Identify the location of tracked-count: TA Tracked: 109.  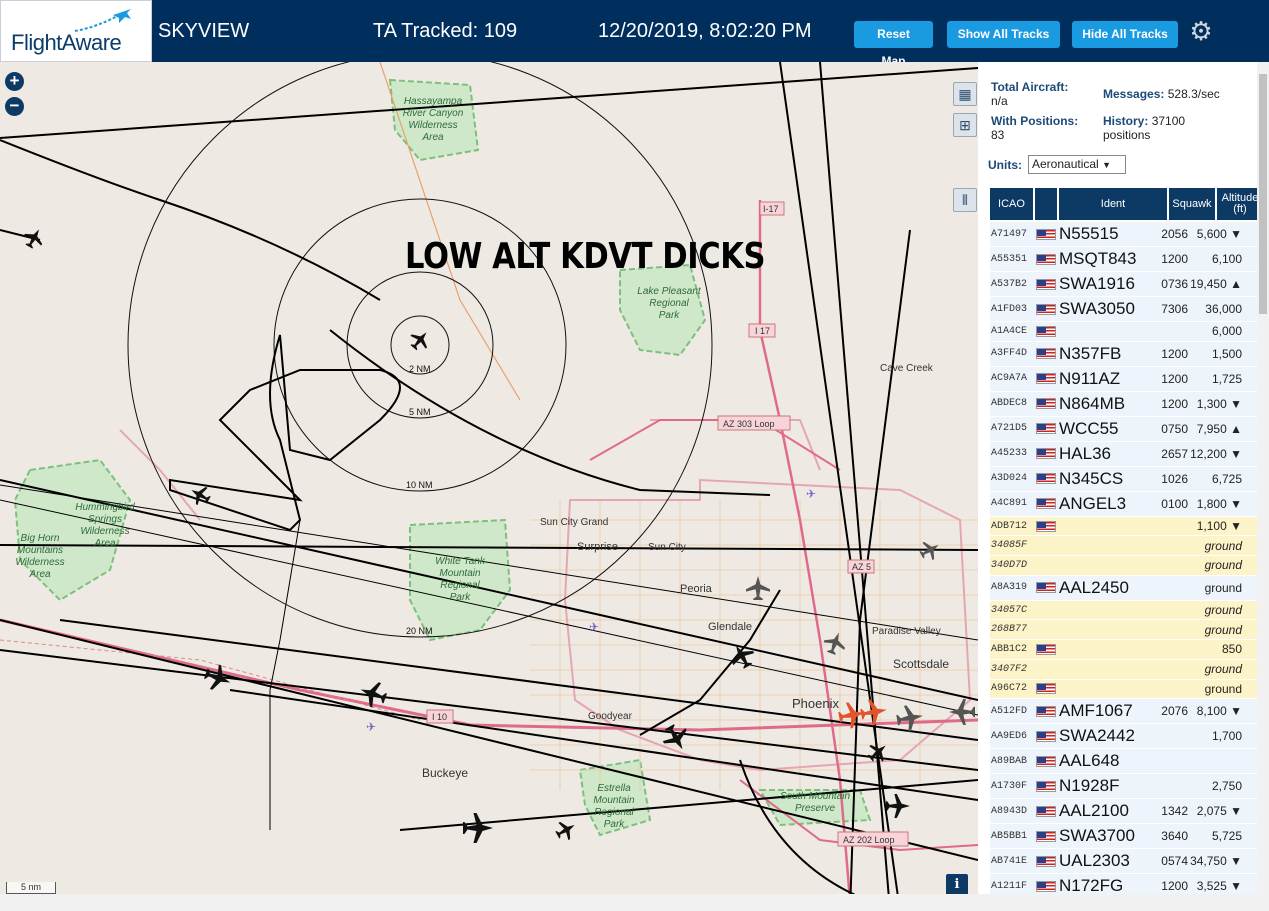
(445, 31).